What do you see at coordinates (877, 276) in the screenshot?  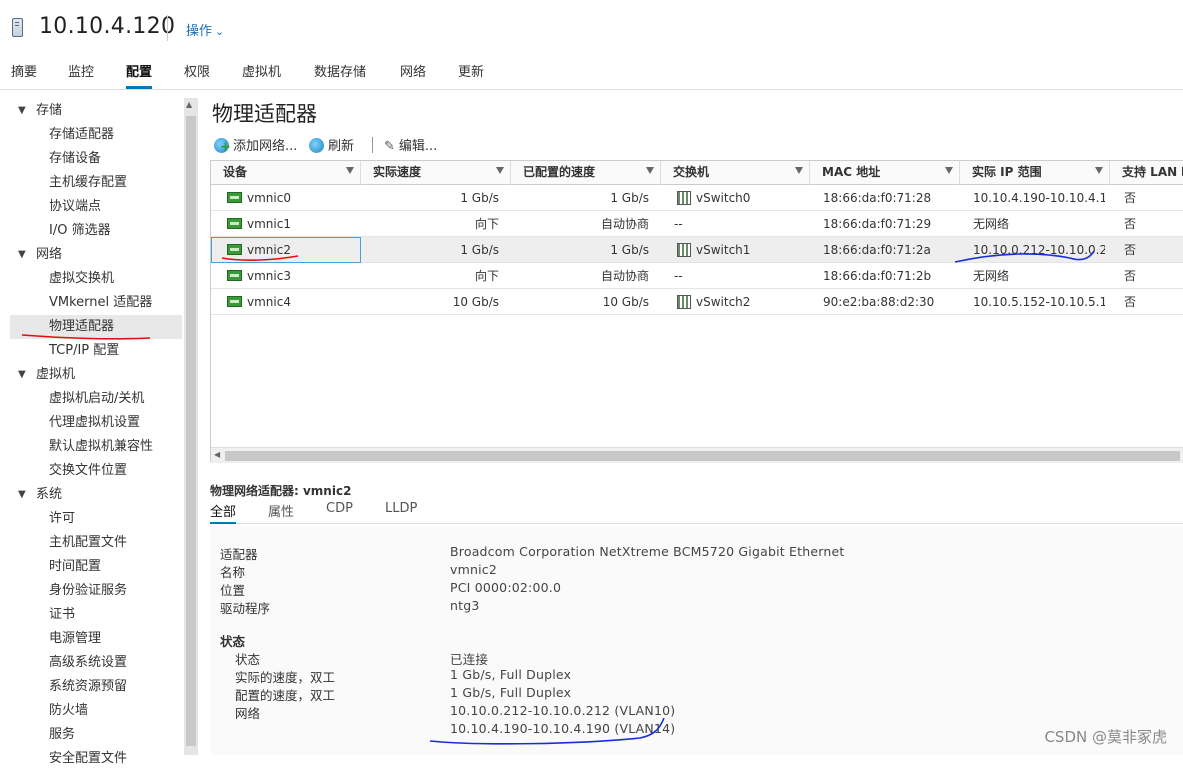 I see `mac-cell: 18:66:da:f0:71:2b` at bounding box center [877, 276].